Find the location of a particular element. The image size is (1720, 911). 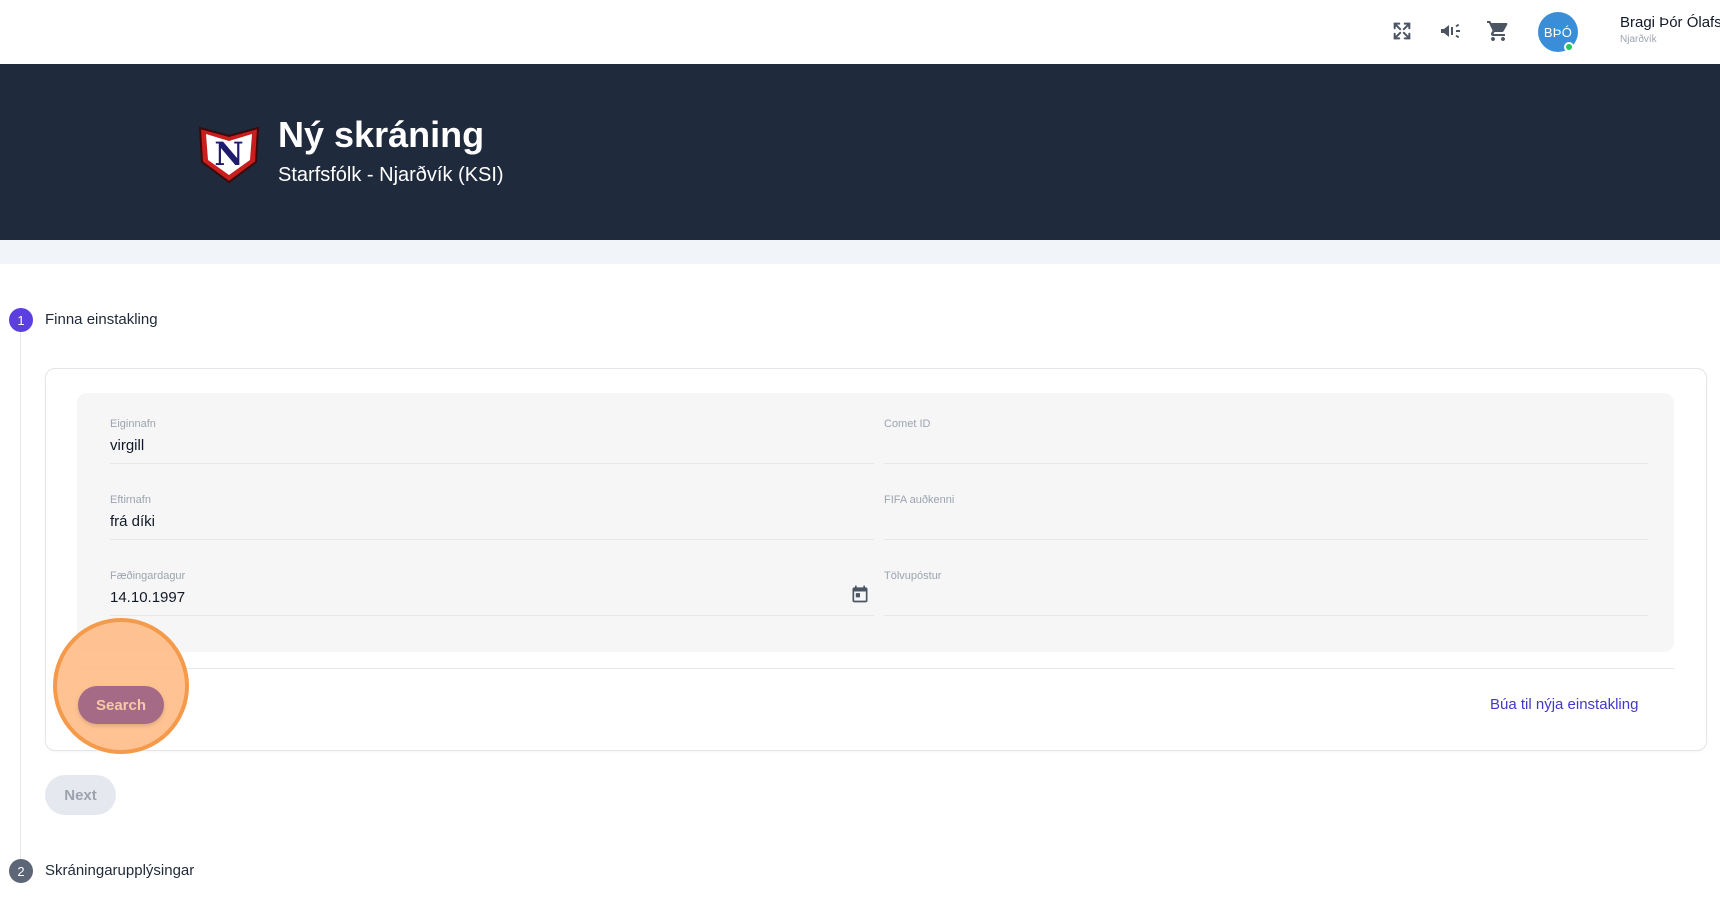

club-logo-letter: N is located at coordinates (228, 154).